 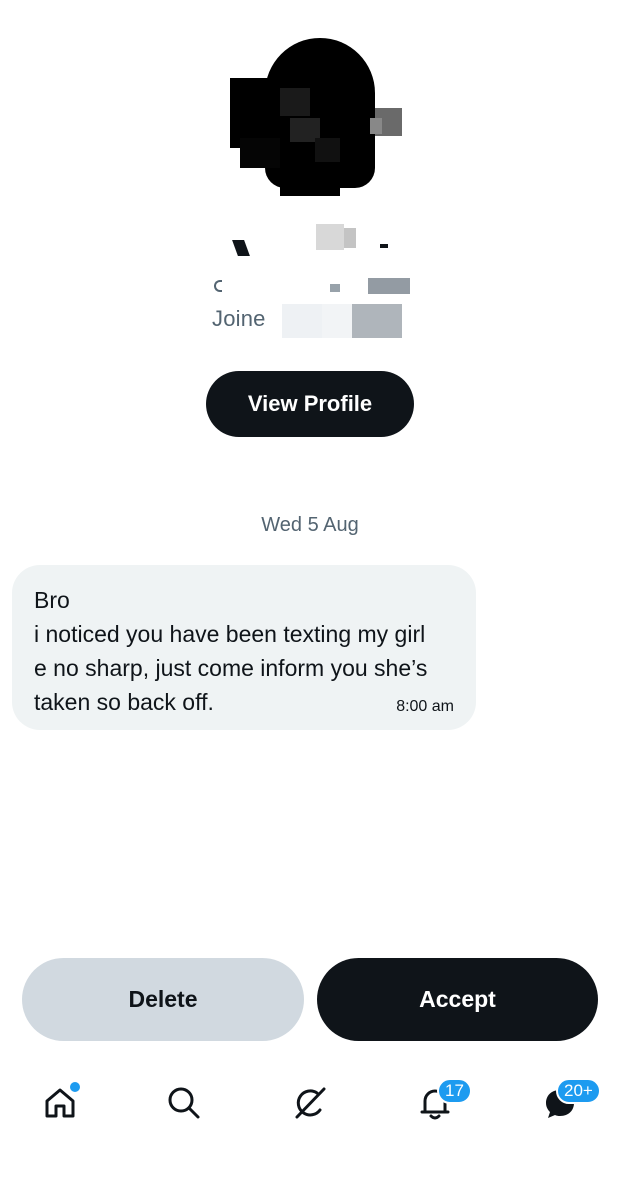 I want to click on handle-redacted, so click(x=310, y=283).